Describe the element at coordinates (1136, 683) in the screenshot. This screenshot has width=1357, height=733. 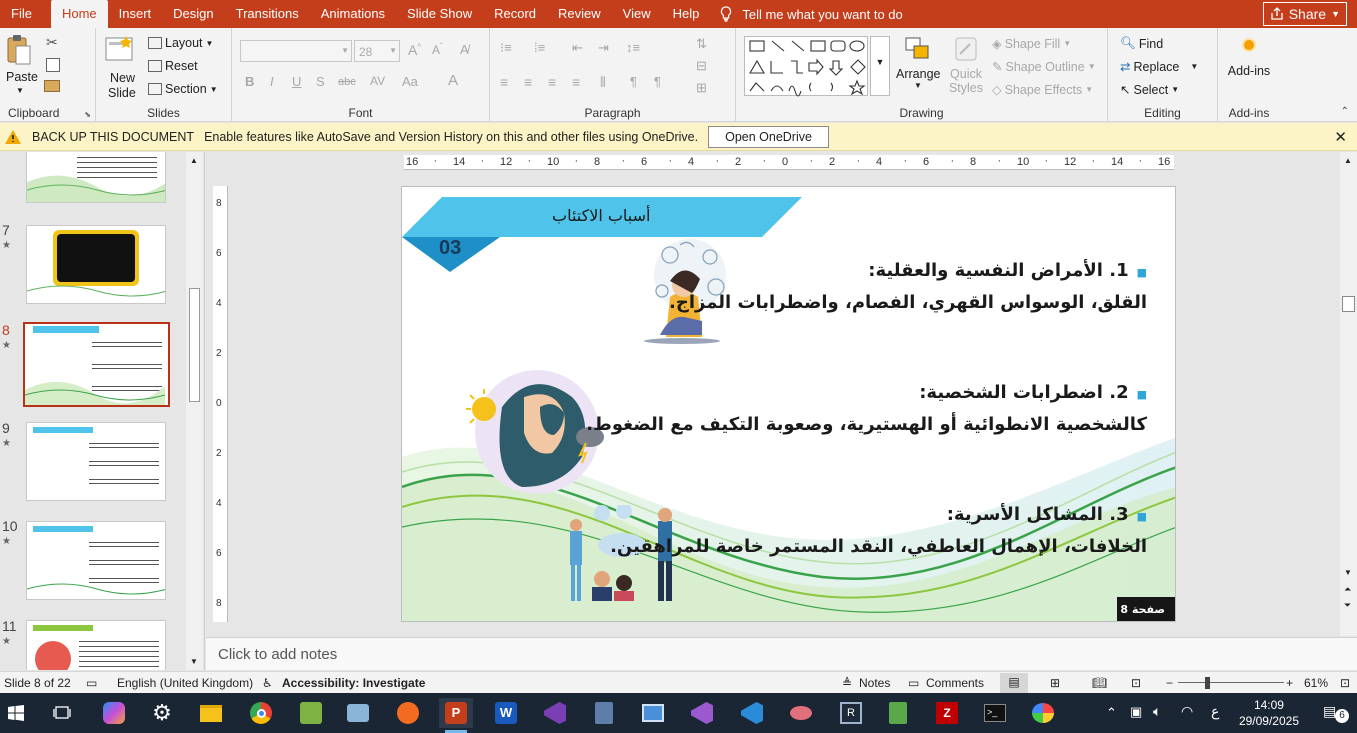
I see `slideshow-view-button: ⊡` at that location.